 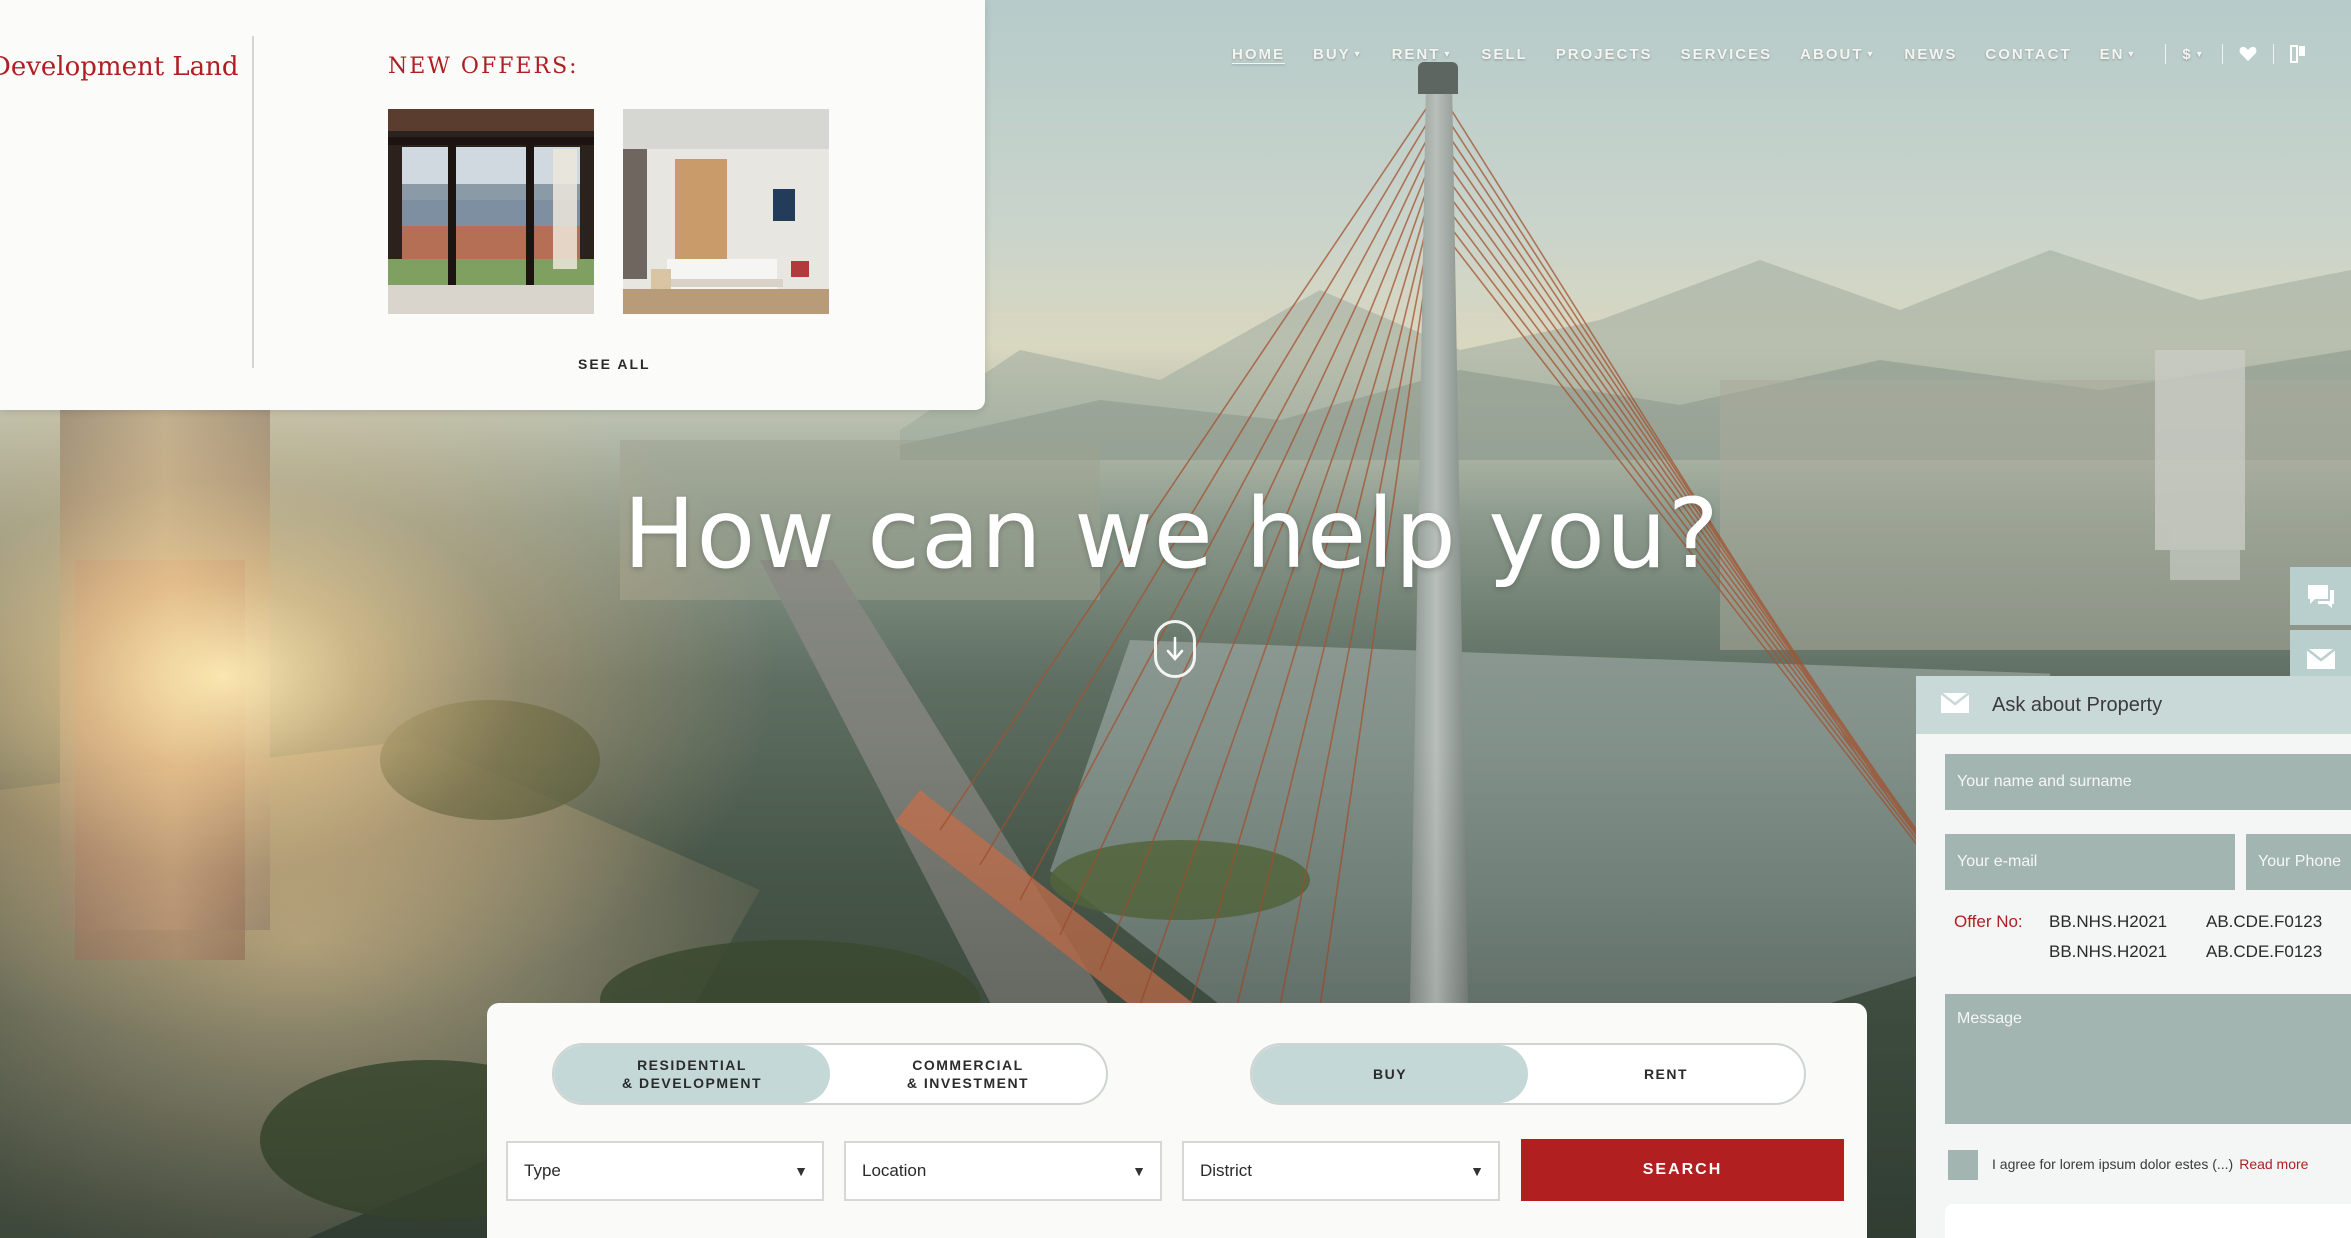 I want to click on type-select-value: Type, so click(x=542, y=1170).